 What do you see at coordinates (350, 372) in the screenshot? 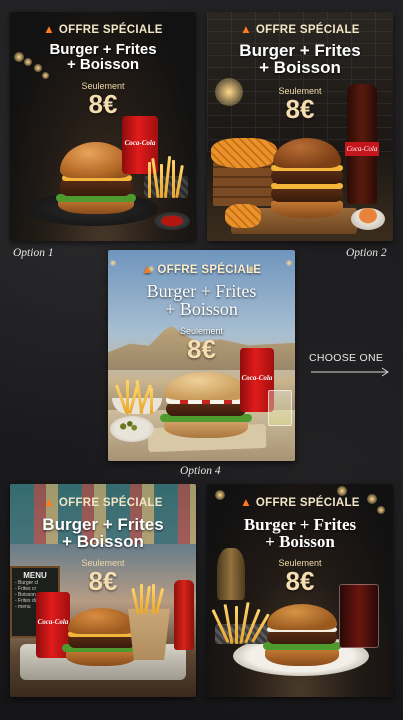
I see `arrow-right-icon` at bounding box center [350, 372].